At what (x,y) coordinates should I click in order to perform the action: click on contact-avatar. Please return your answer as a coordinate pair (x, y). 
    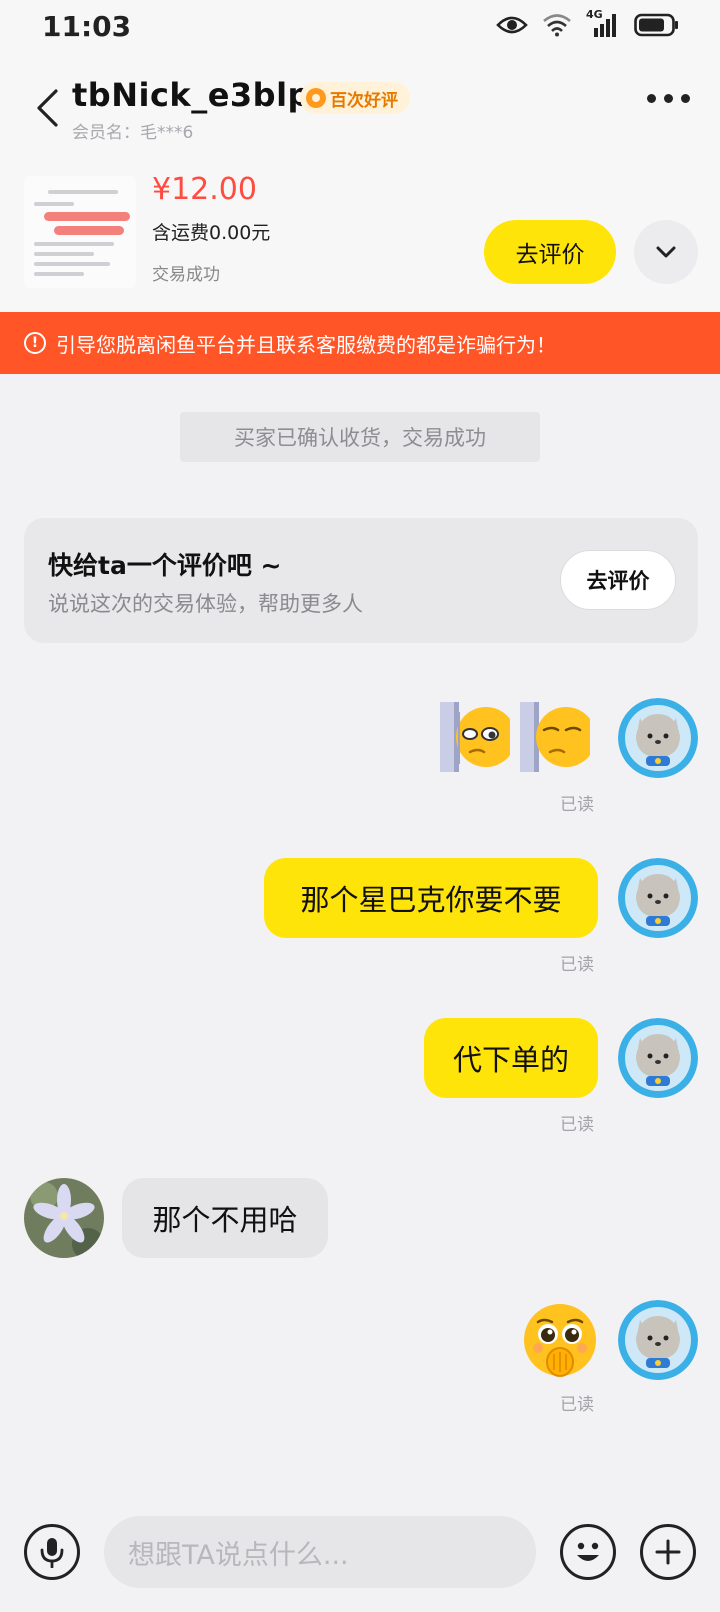
    Looking at the image, I should click on (64, 1218).